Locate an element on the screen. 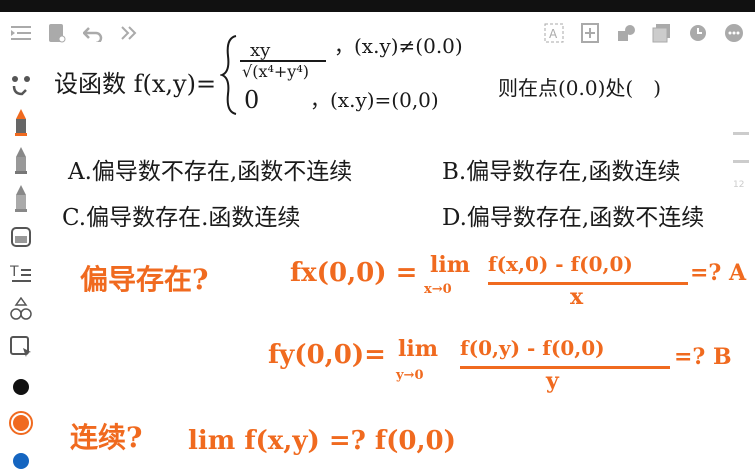 This screenshot has height=474, width=755. text-recognize-icon: A is located at coordinates (554, 33).